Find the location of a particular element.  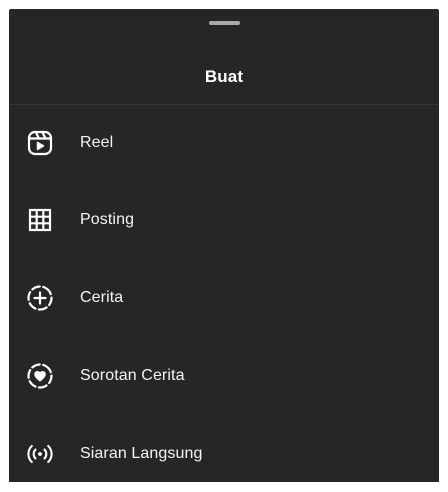

story-add-icon is located at coordinates (40, 298).